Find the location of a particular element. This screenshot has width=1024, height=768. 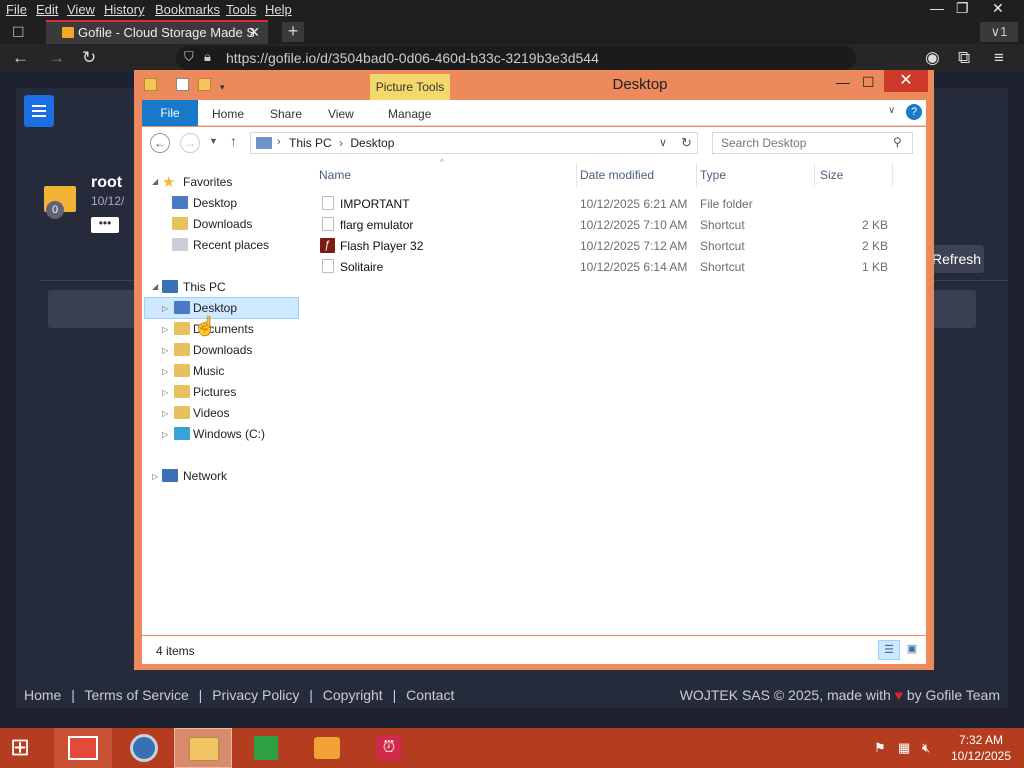

ribbon-expand-icon: ∨ is located at coordinates (891, 110).